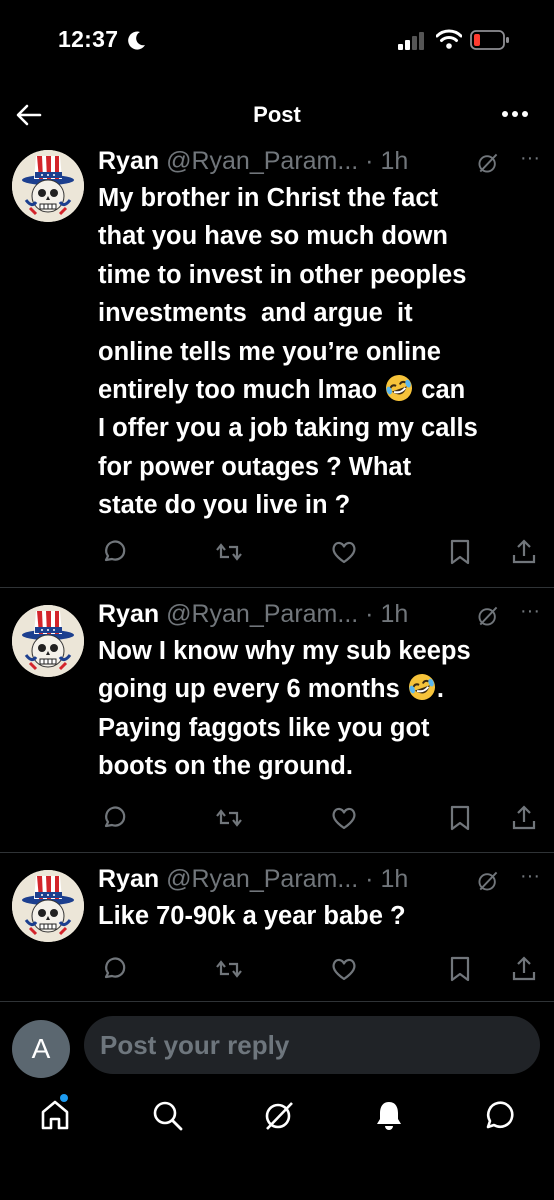 The width and height of the screenshot is (554, 1200). Describe the element at coordinates (389, 1115) in the screenshot. I see `notifications-icon` at that location.